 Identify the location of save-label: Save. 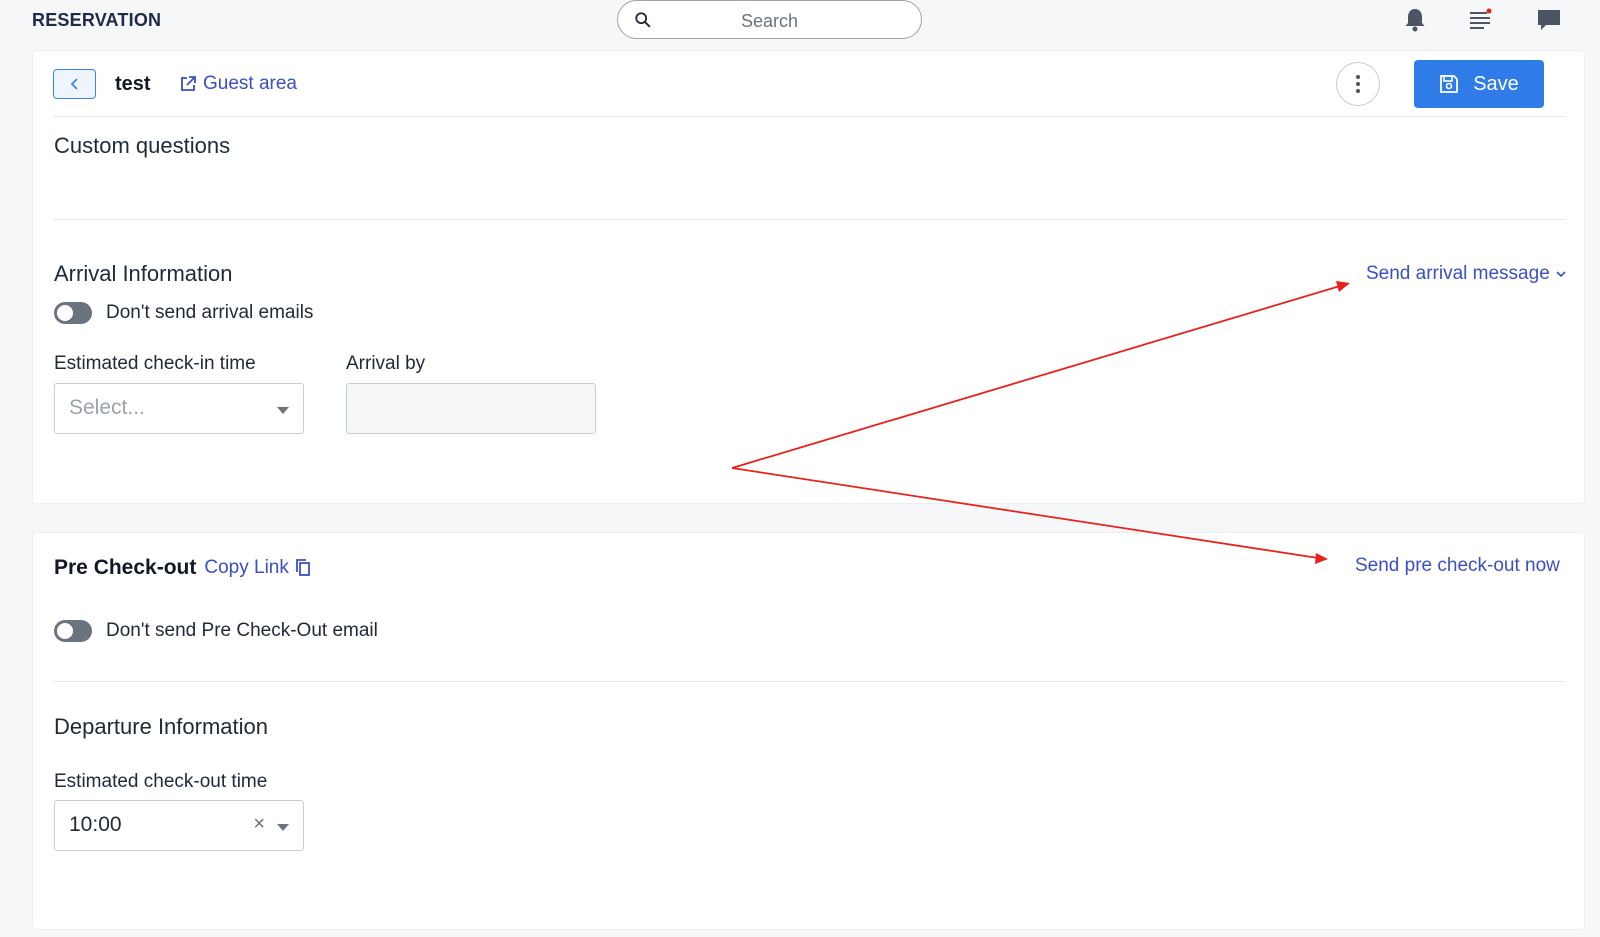
(1496, 83).